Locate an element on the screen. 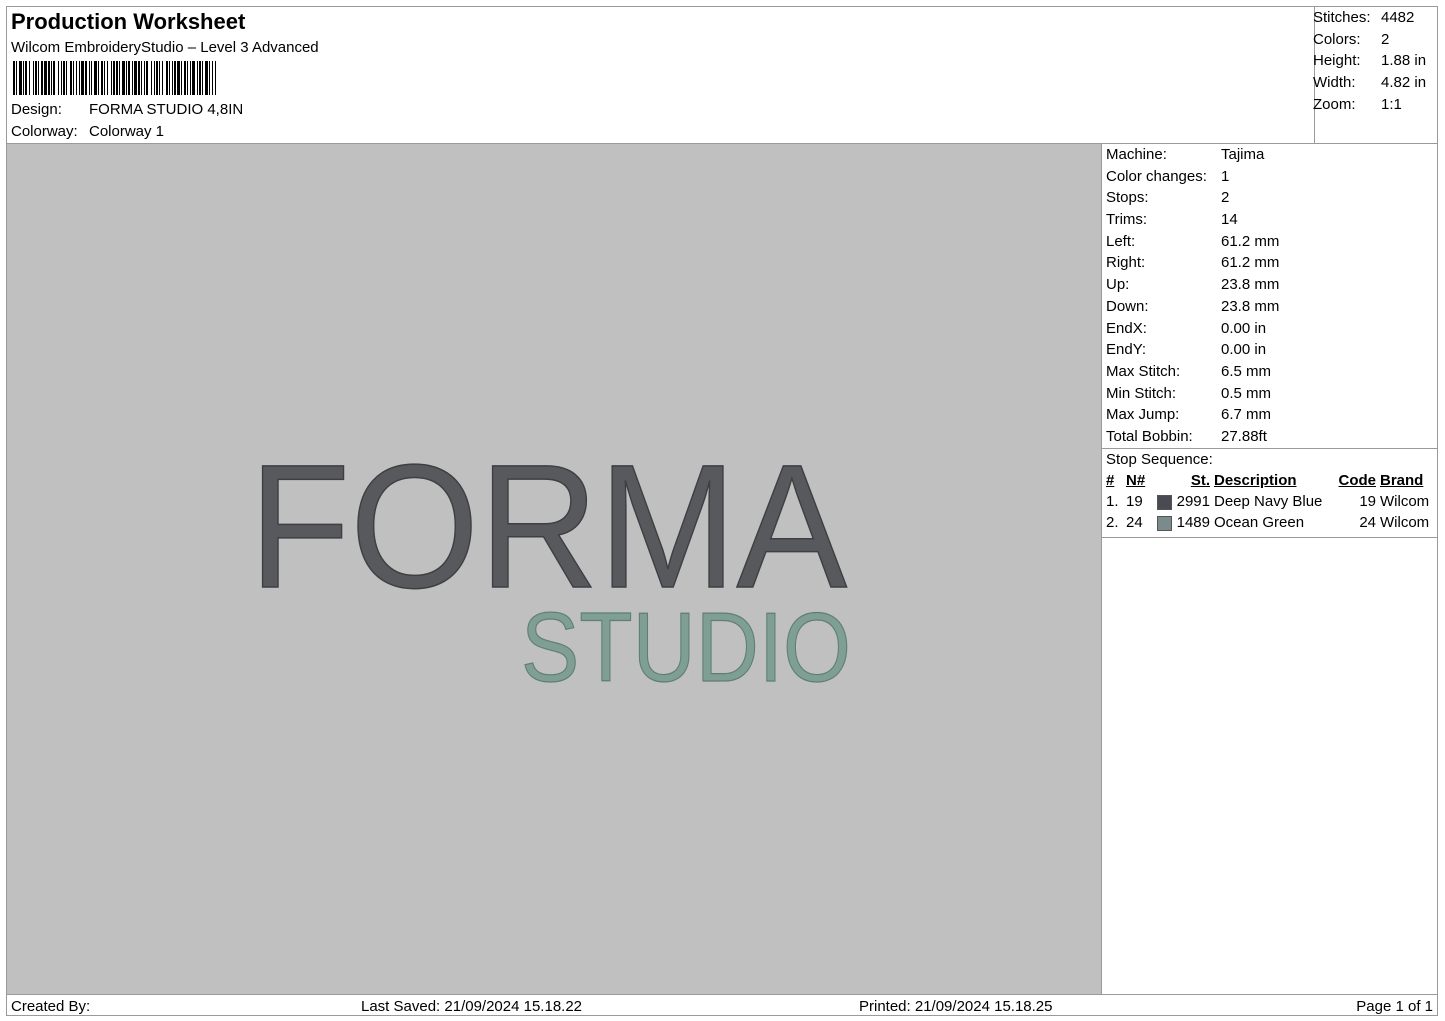 This screenshot has width=1445, height=1021. stat-label: Stitches: is located at coordinates (1342, 17).